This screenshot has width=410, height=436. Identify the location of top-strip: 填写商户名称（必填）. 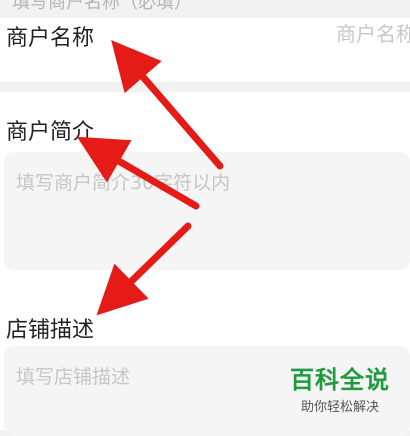
(205, 9).